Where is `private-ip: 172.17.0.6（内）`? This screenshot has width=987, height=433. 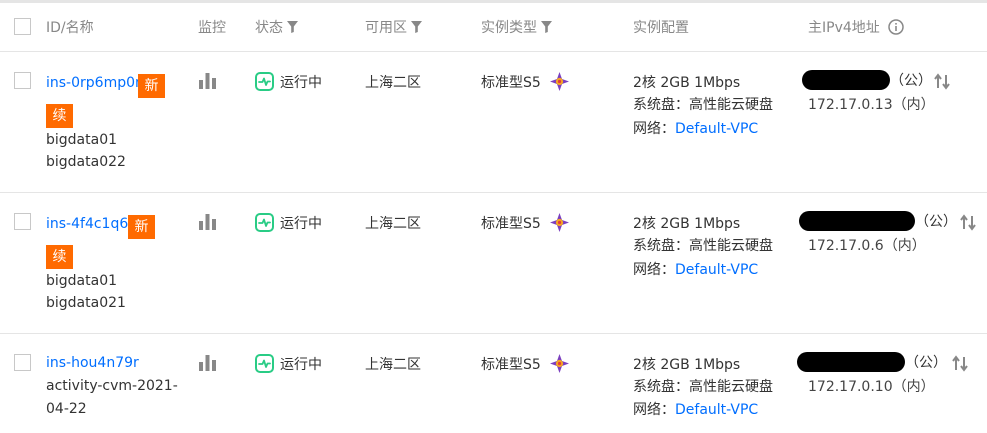
private-ip: 172.17.0.6（内） is located at coordinates (867, 246).